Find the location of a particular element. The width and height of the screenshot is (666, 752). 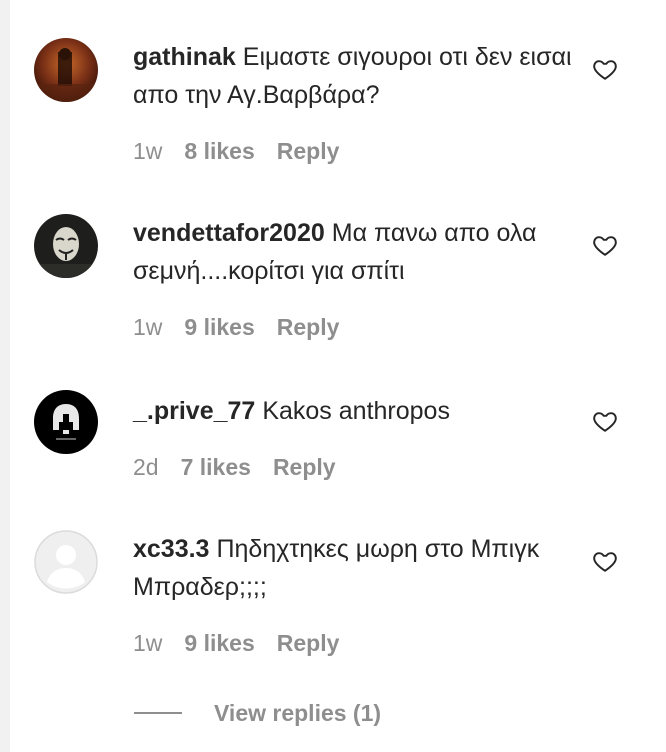

photo-avatar-icon is located at coordinates (66, 70).